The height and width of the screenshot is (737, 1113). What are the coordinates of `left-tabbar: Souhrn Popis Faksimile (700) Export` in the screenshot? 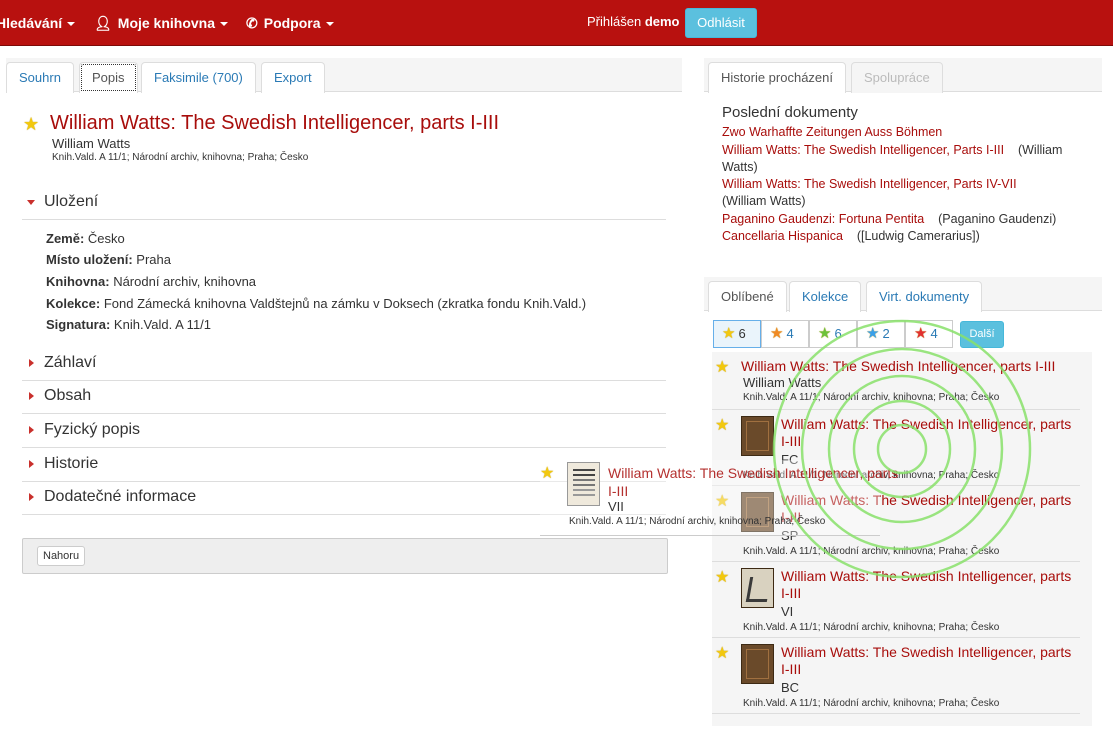 It's located at (344, 75).